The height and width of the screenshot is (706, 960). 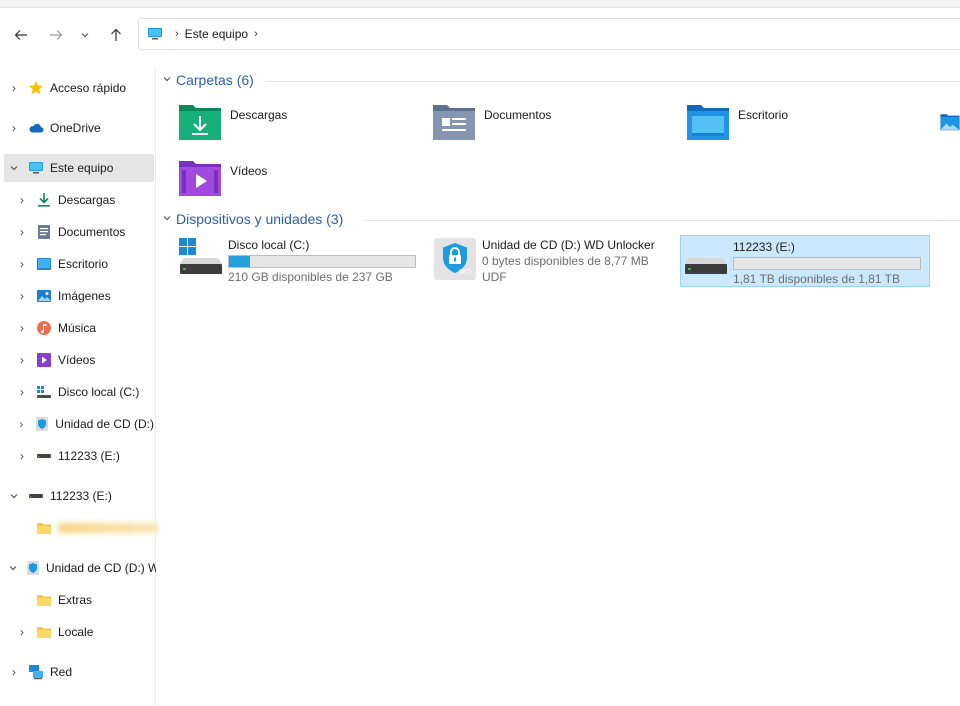 What do you see at coordinates (708, 122) in the screenshot?
I see `desktop-folder-icon` at bounding box center [708, 122].